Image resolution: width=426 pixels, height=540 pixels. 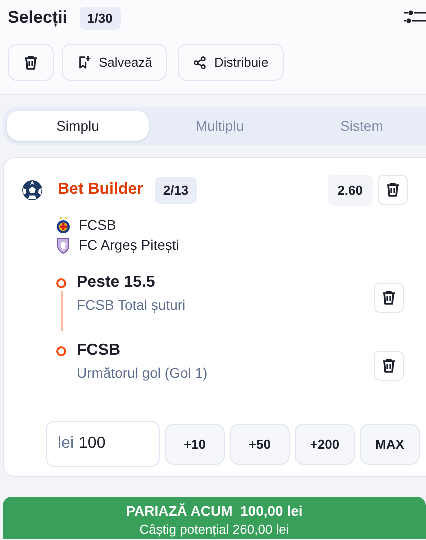 I want to click on soccer-ball-icon, so click(x=32, y=190).